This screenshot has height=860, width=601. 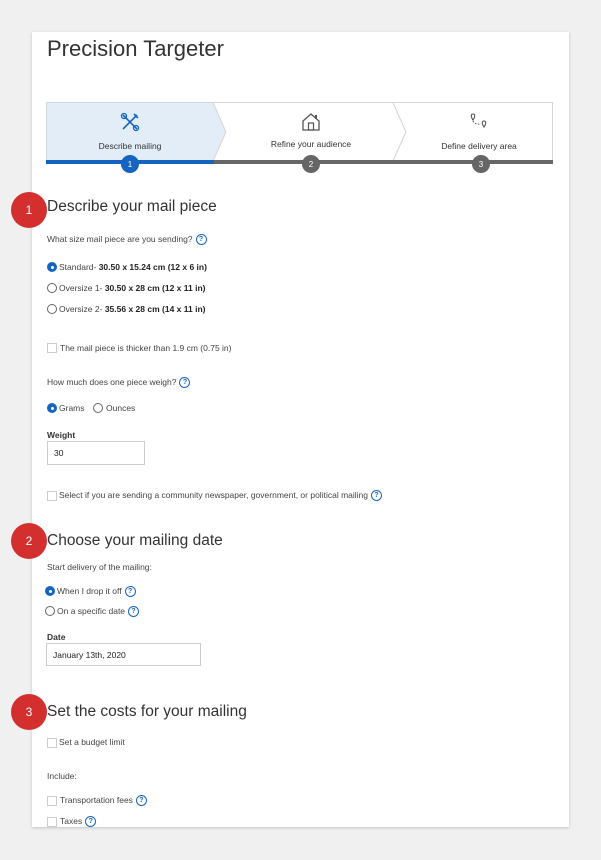 What do you see at coordinates (311, 144) in the screenshot?
I see `step-label-refine: Refine your audience` at bounding box center [311, 144].